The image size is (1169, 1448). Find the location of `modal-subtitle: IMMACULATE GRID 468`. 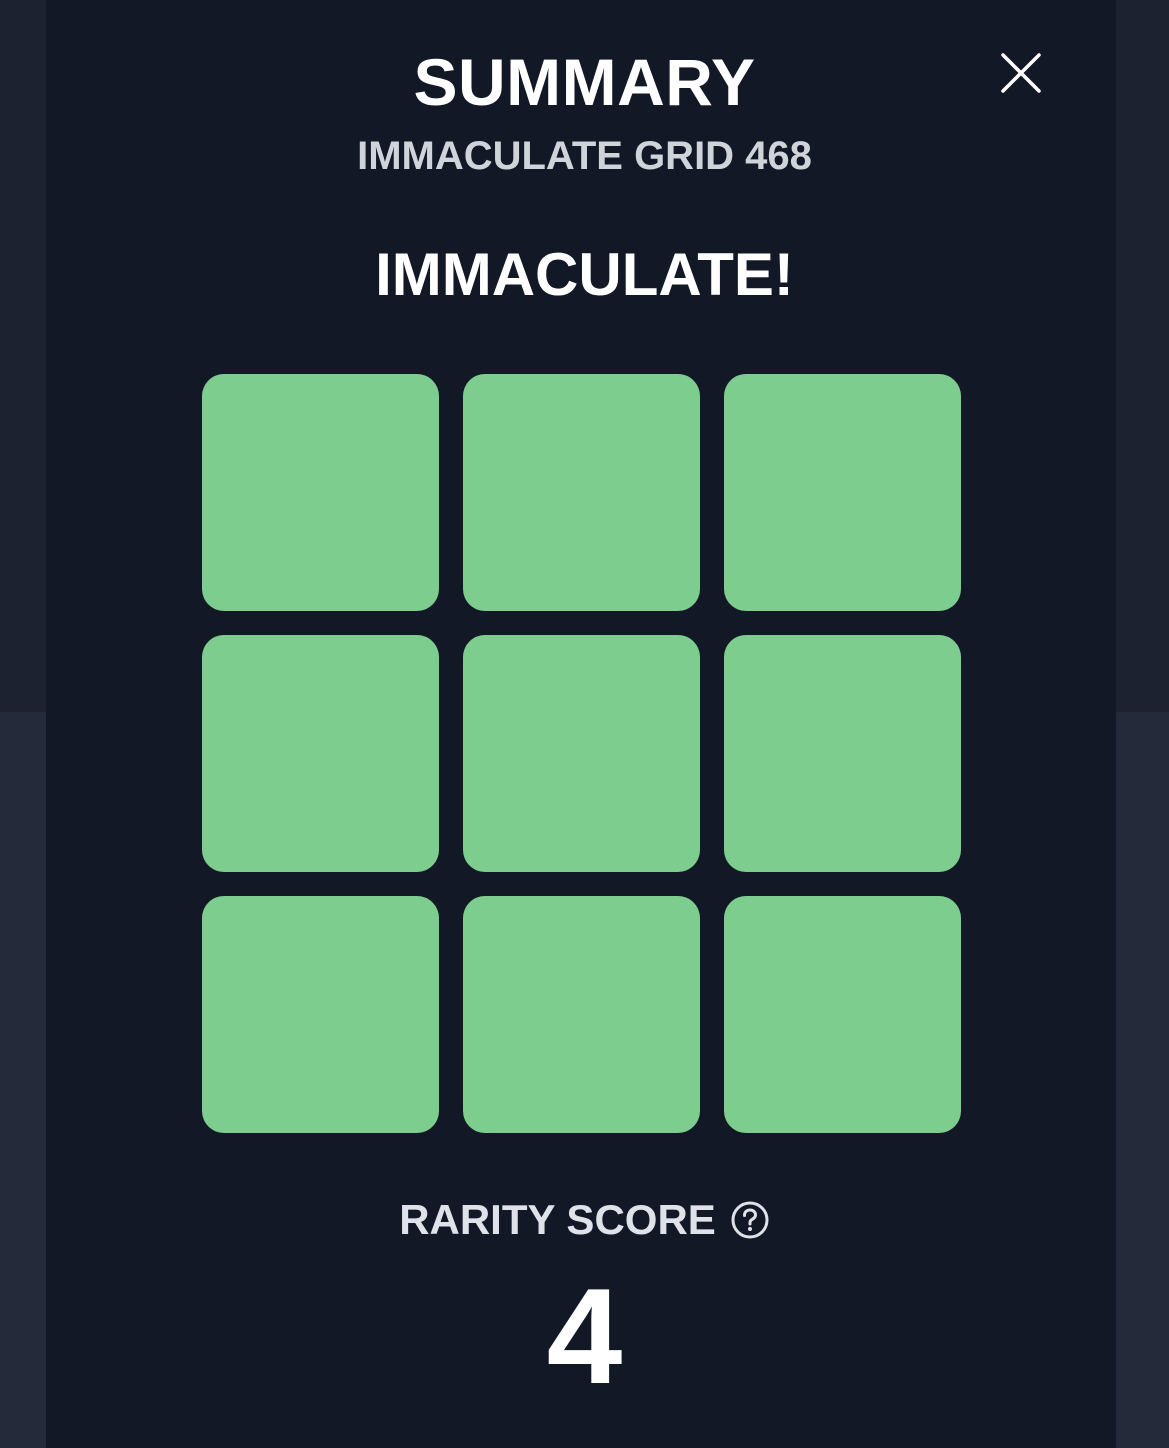

modal-subtitle: IMMACULATE GRID 468 is located at coordinates (584, 156).